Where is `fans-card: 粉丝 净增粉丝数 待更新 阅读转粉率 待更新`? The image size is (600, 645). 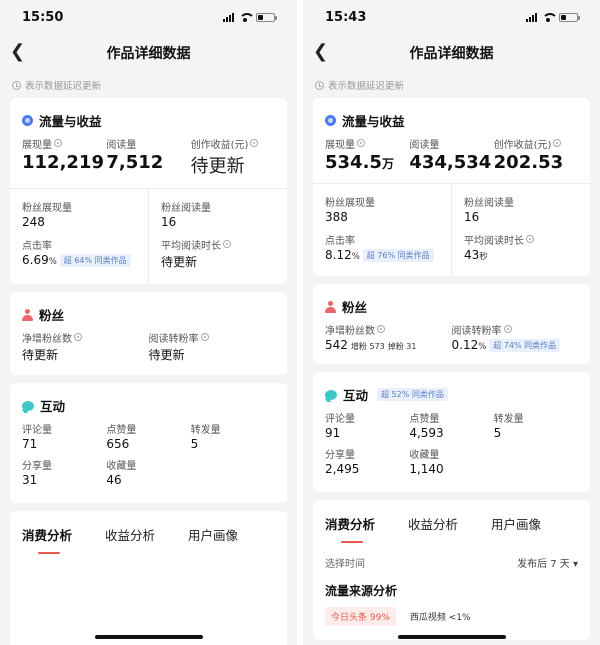
fans-card: 粉丝 净增粉丝数 待更新 阅读转粉率 待更新 is located at coordinates (148, 333).